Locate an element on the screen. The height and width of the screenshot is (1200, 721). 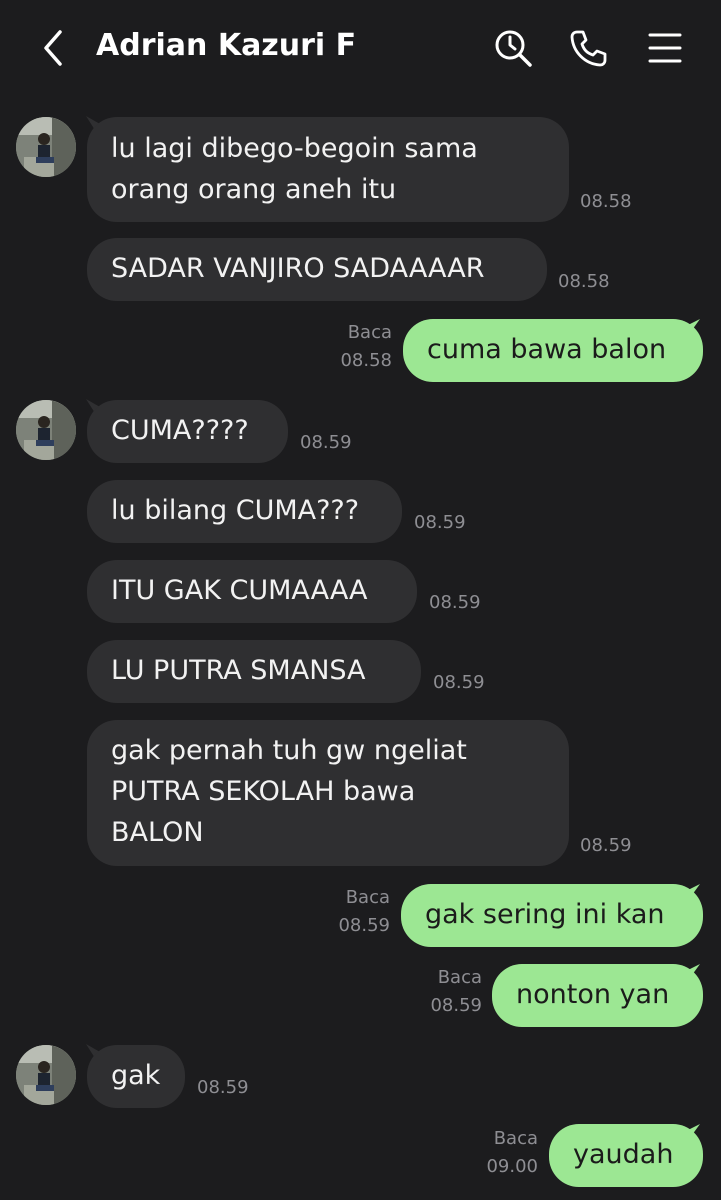
message-bubble-outgoing: cuma bawa balon is located at coordinates (553, 350).